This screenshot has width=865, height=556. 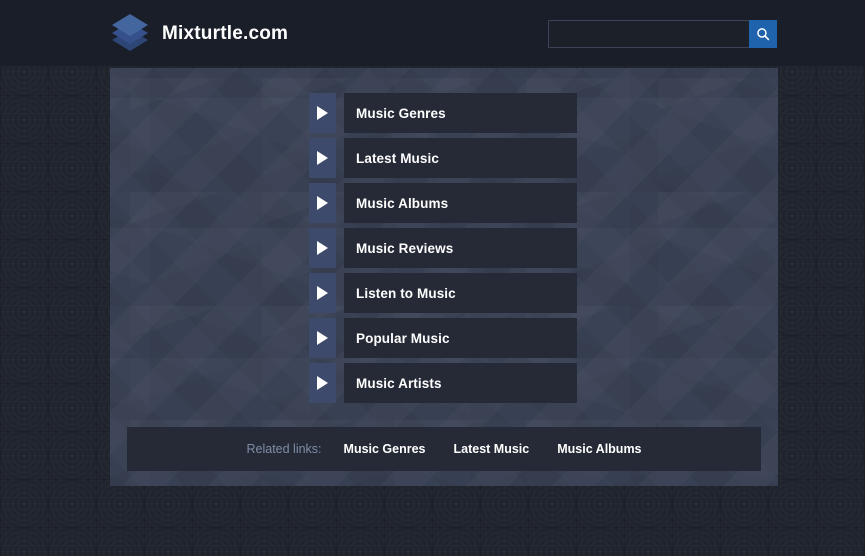 I want to click on menu-item-music-artists: Music Artists, so click(x=443, y=383).